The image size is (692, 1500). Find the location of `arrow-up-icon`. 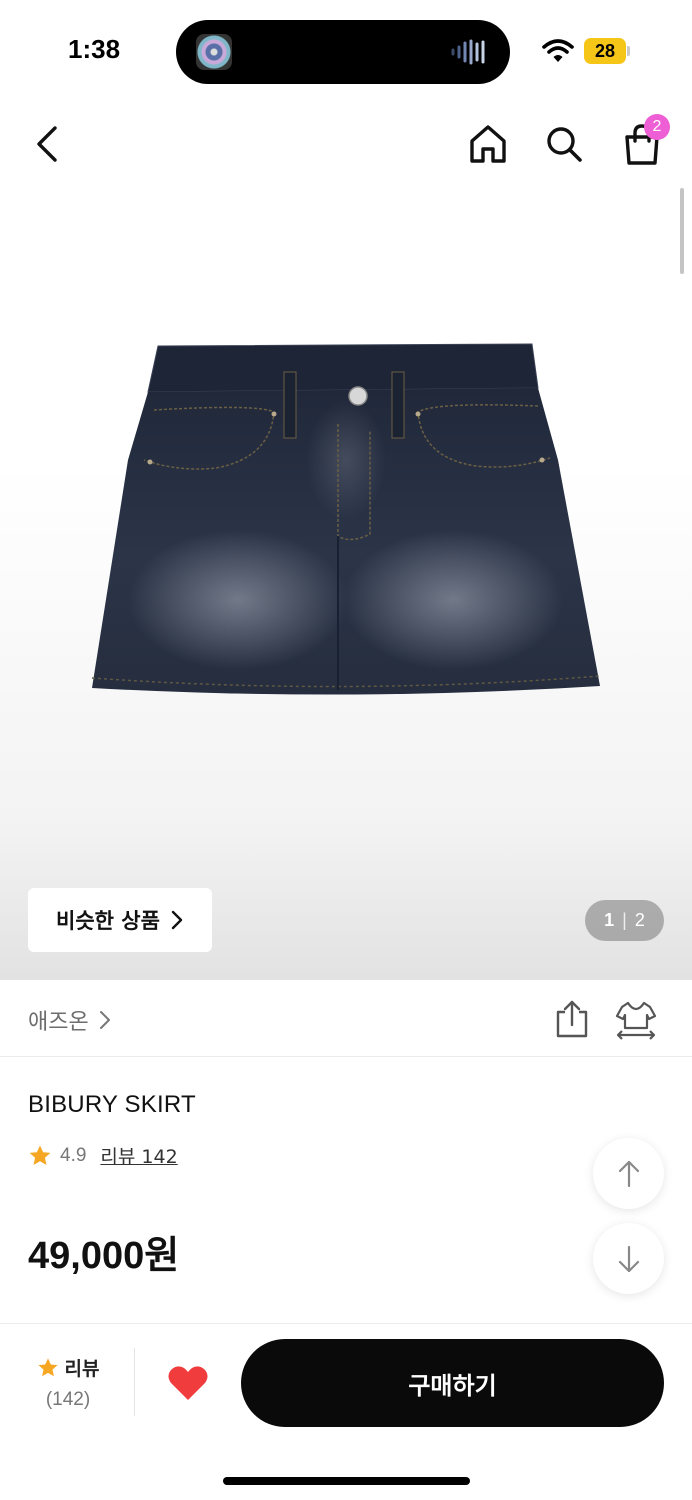

arrow-up-icon is located at coordinates (628, 1173).